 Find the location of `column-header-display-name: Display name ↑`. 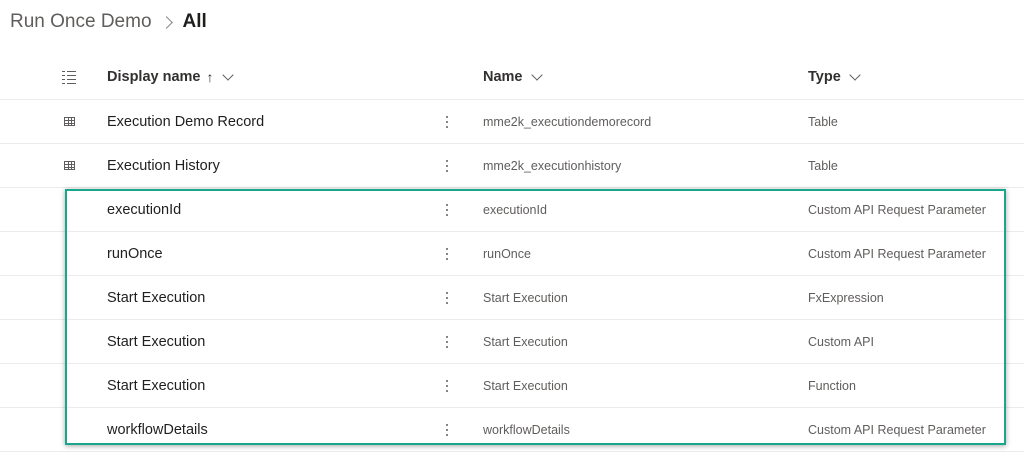

column-header-display-name: Display name ↑ is located at coordinates (170, 77).